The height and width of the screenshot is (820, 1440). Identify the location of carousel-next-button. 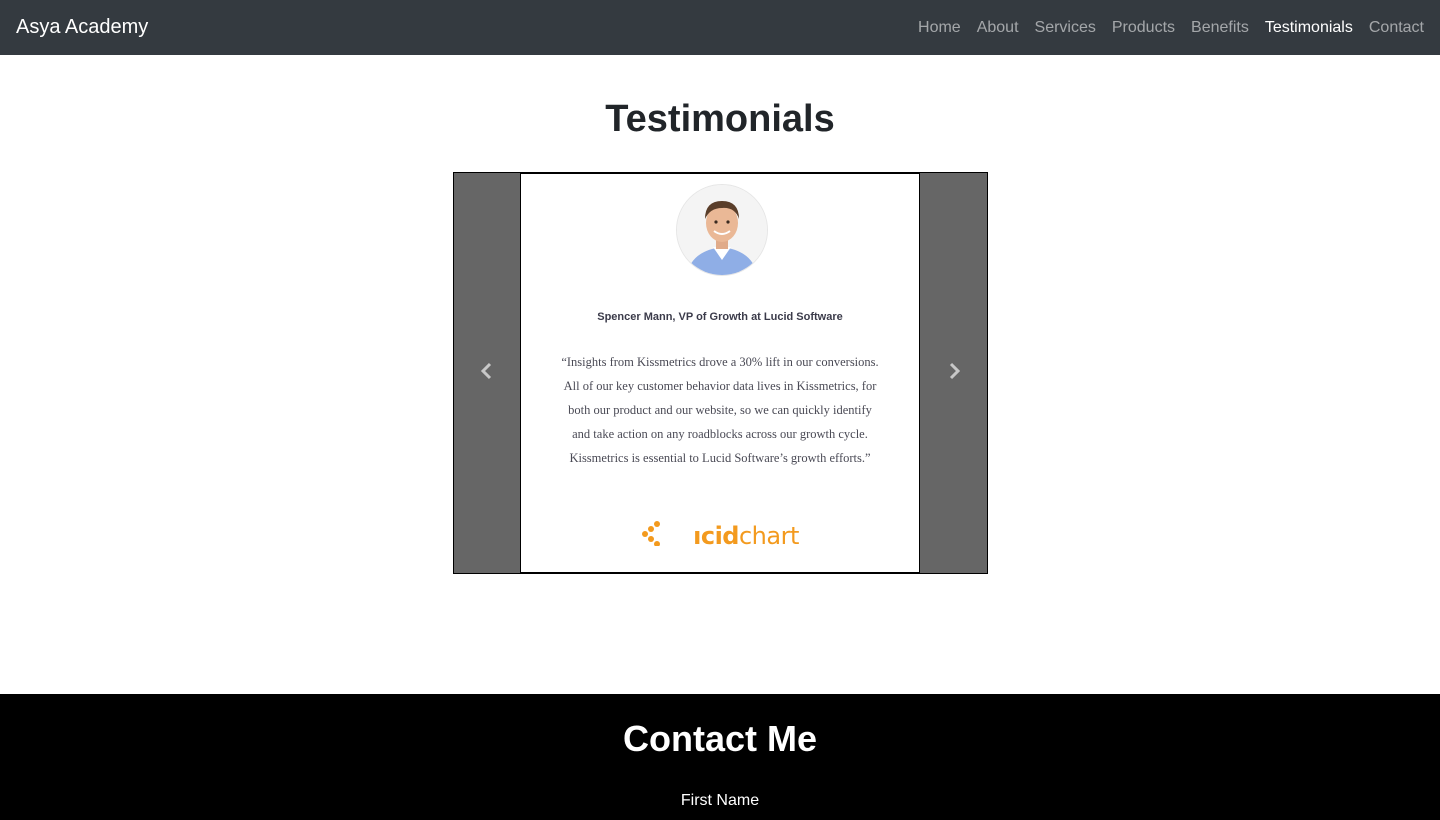
(954, 373).